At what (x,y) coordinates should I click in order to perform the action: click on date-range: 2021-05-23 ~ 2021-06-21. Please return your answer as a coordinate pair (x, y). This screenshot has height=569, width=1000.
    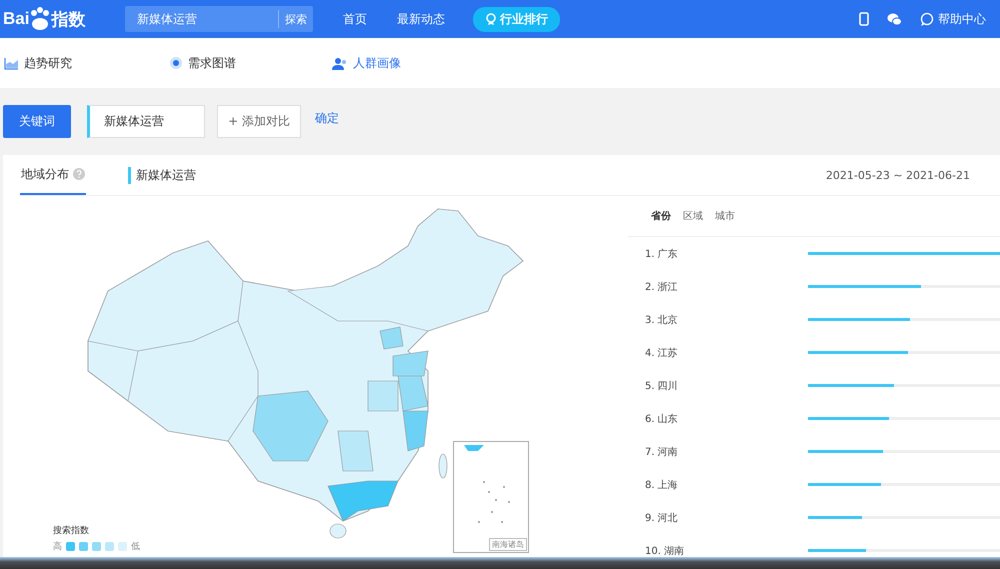
    Looking at the image, I should click on (913, 175).